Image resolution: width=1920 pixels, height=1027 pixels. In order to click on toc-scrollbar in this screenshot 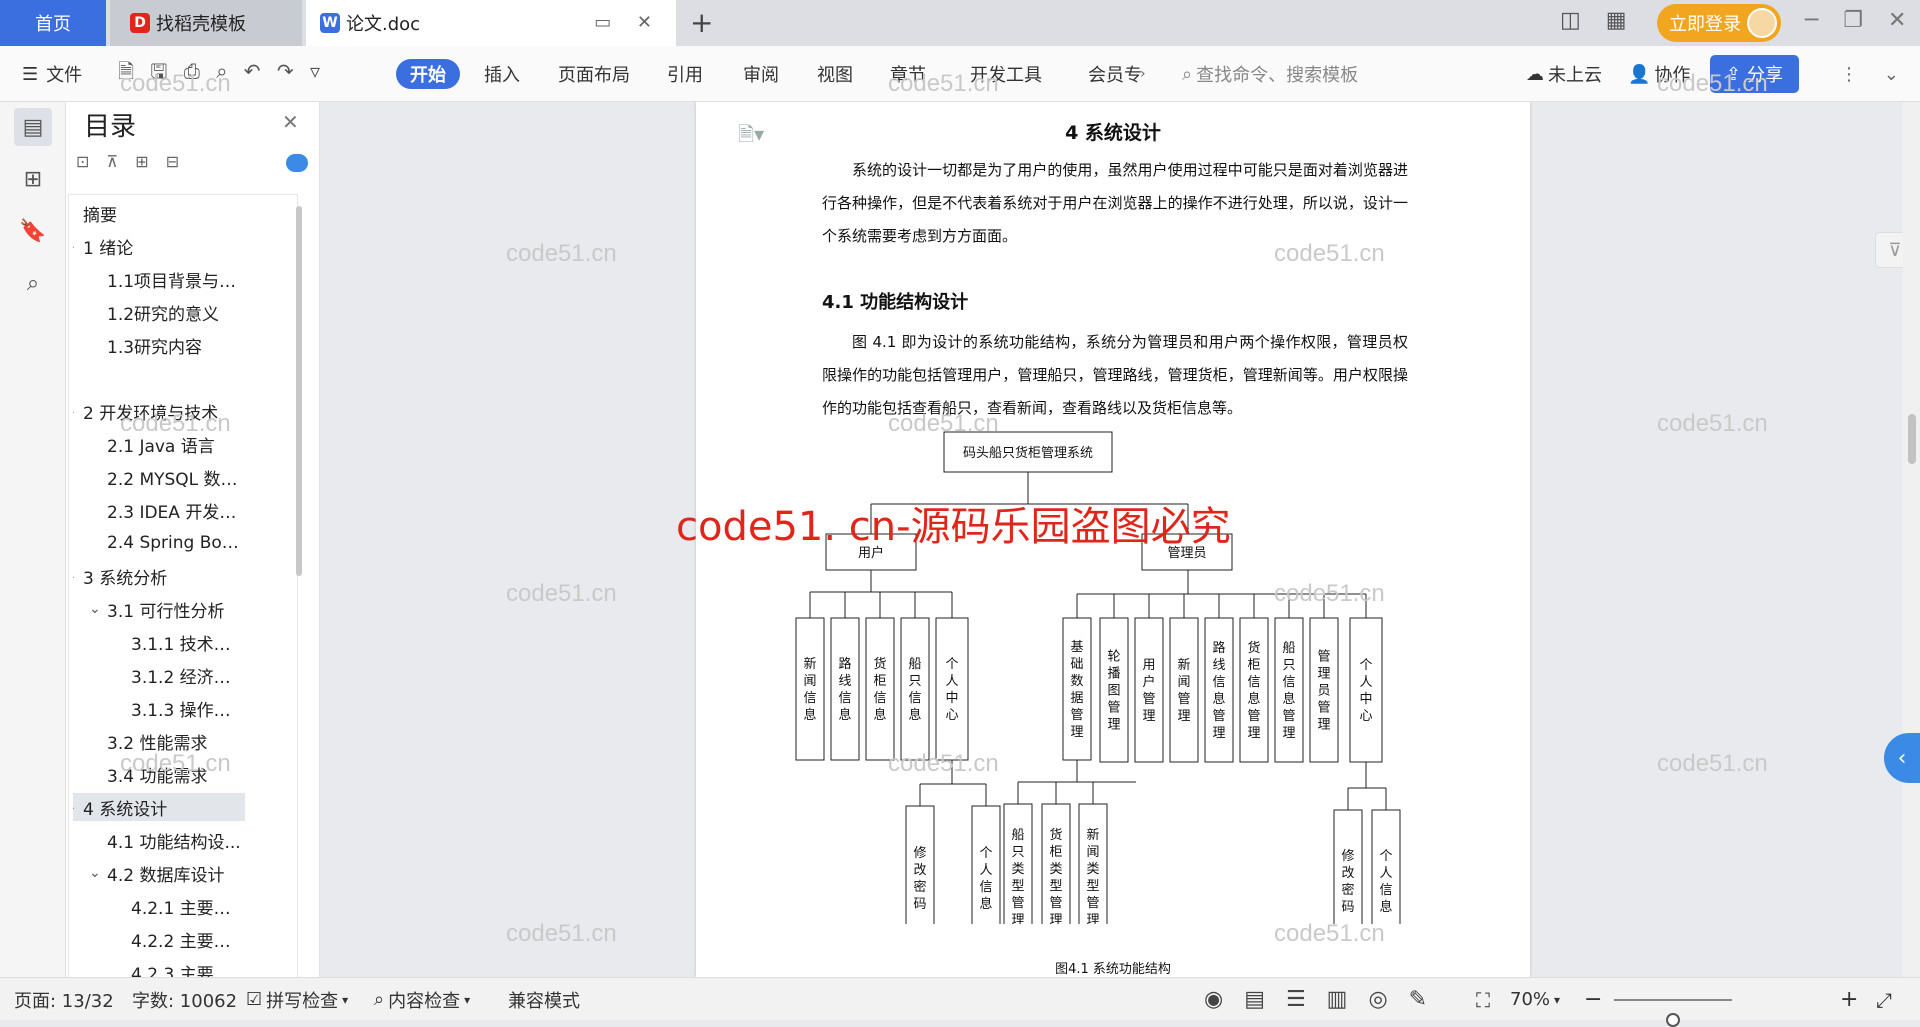, I will do `click(299, 391)`.